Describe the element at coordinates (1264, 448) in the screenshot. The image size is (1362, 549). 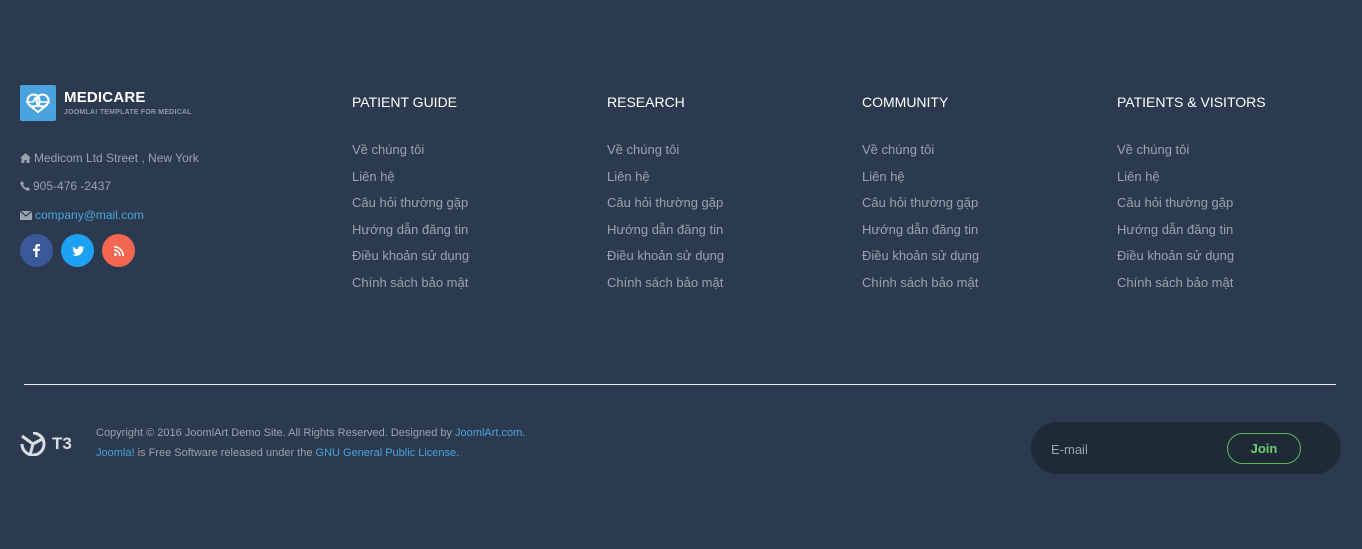
I see `join-button: Join` at that location.